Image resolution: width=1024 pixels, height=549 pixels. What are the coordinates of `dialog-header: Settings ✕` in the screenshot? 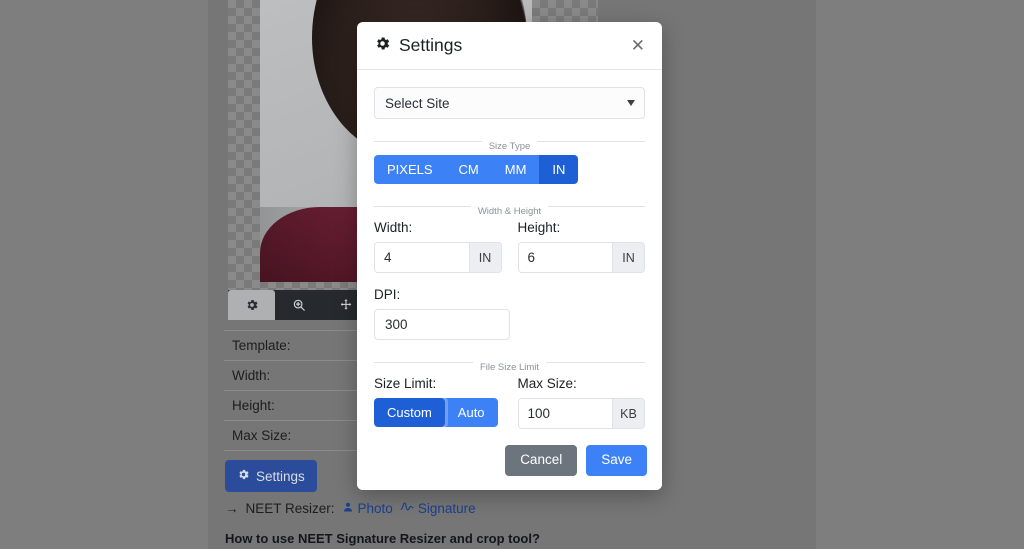 It's located at (509, 46).